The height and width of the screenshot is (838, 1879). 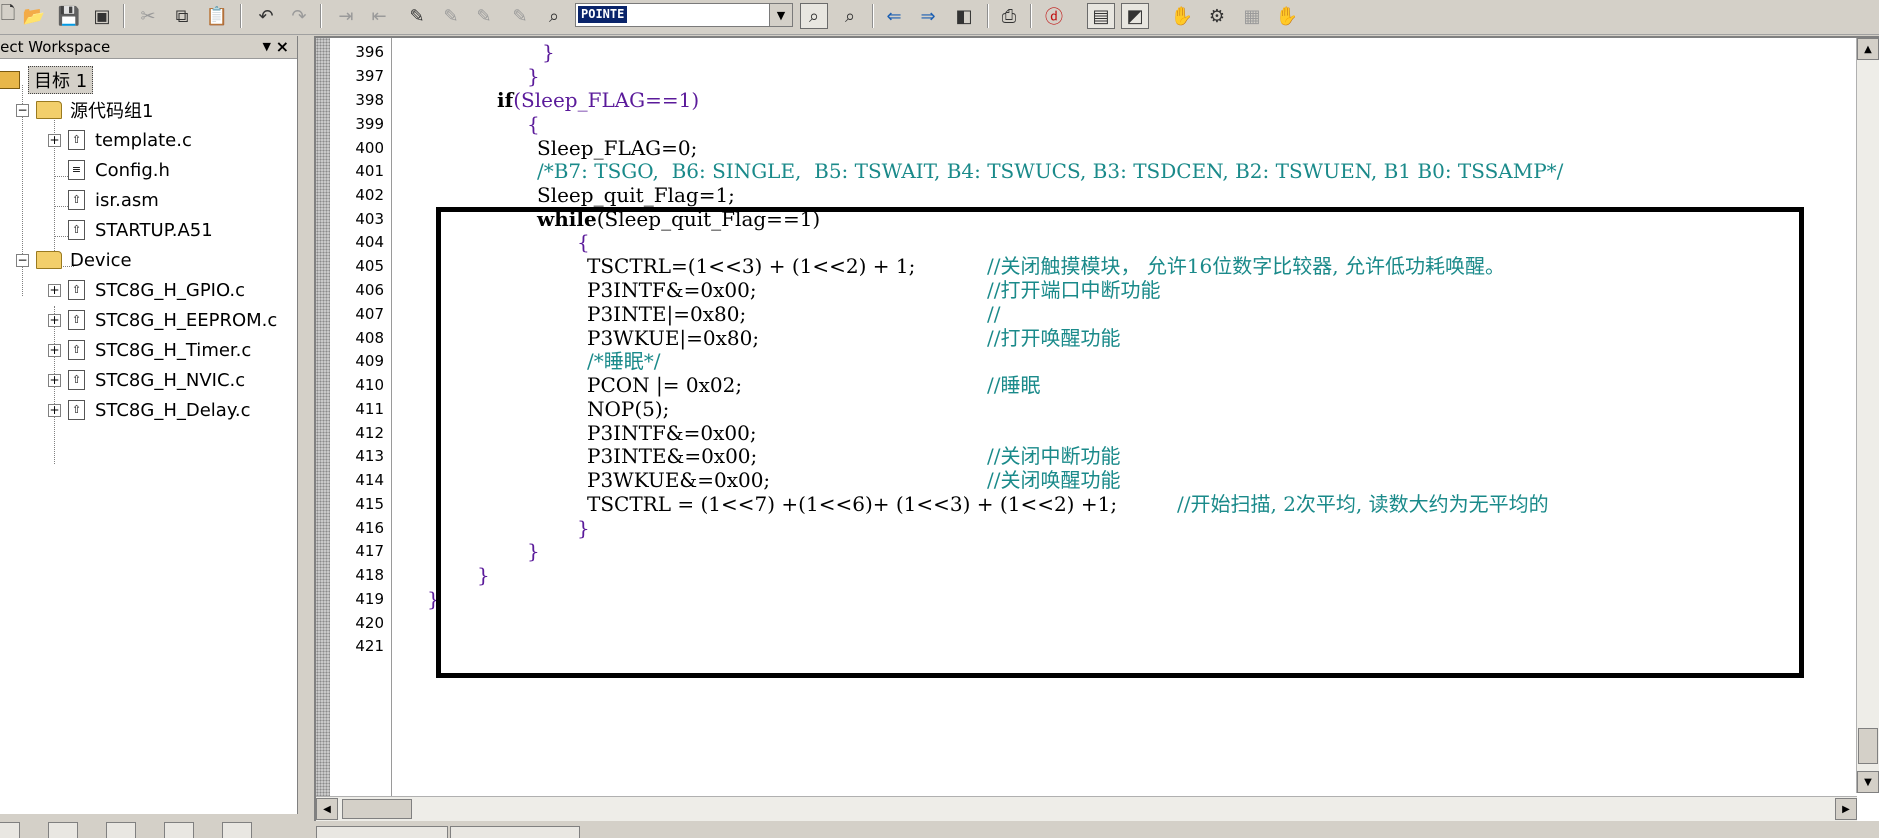 I want to click on tree-item-label: STC8G_H_NVIC.c, so click(x=170, y=380).